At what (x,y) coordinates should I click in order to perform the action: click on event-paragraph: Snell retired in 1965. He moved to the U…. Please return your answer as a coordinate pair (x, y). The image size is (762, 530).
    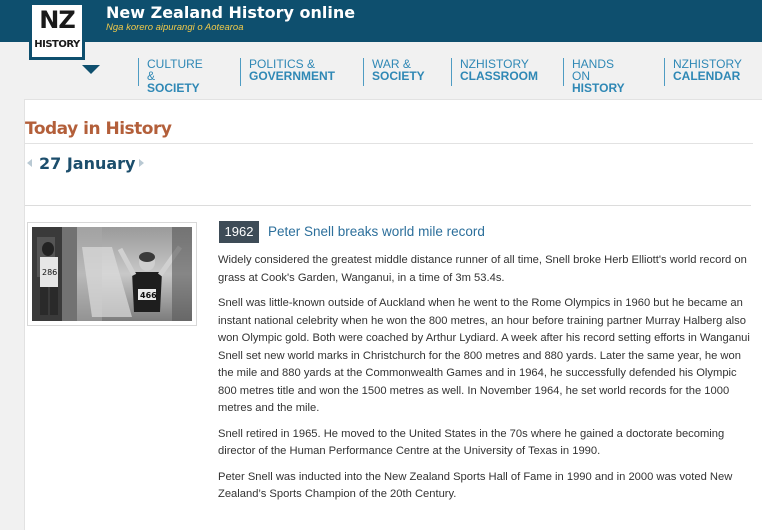
    Looking at the image, I should click on (471, 442).